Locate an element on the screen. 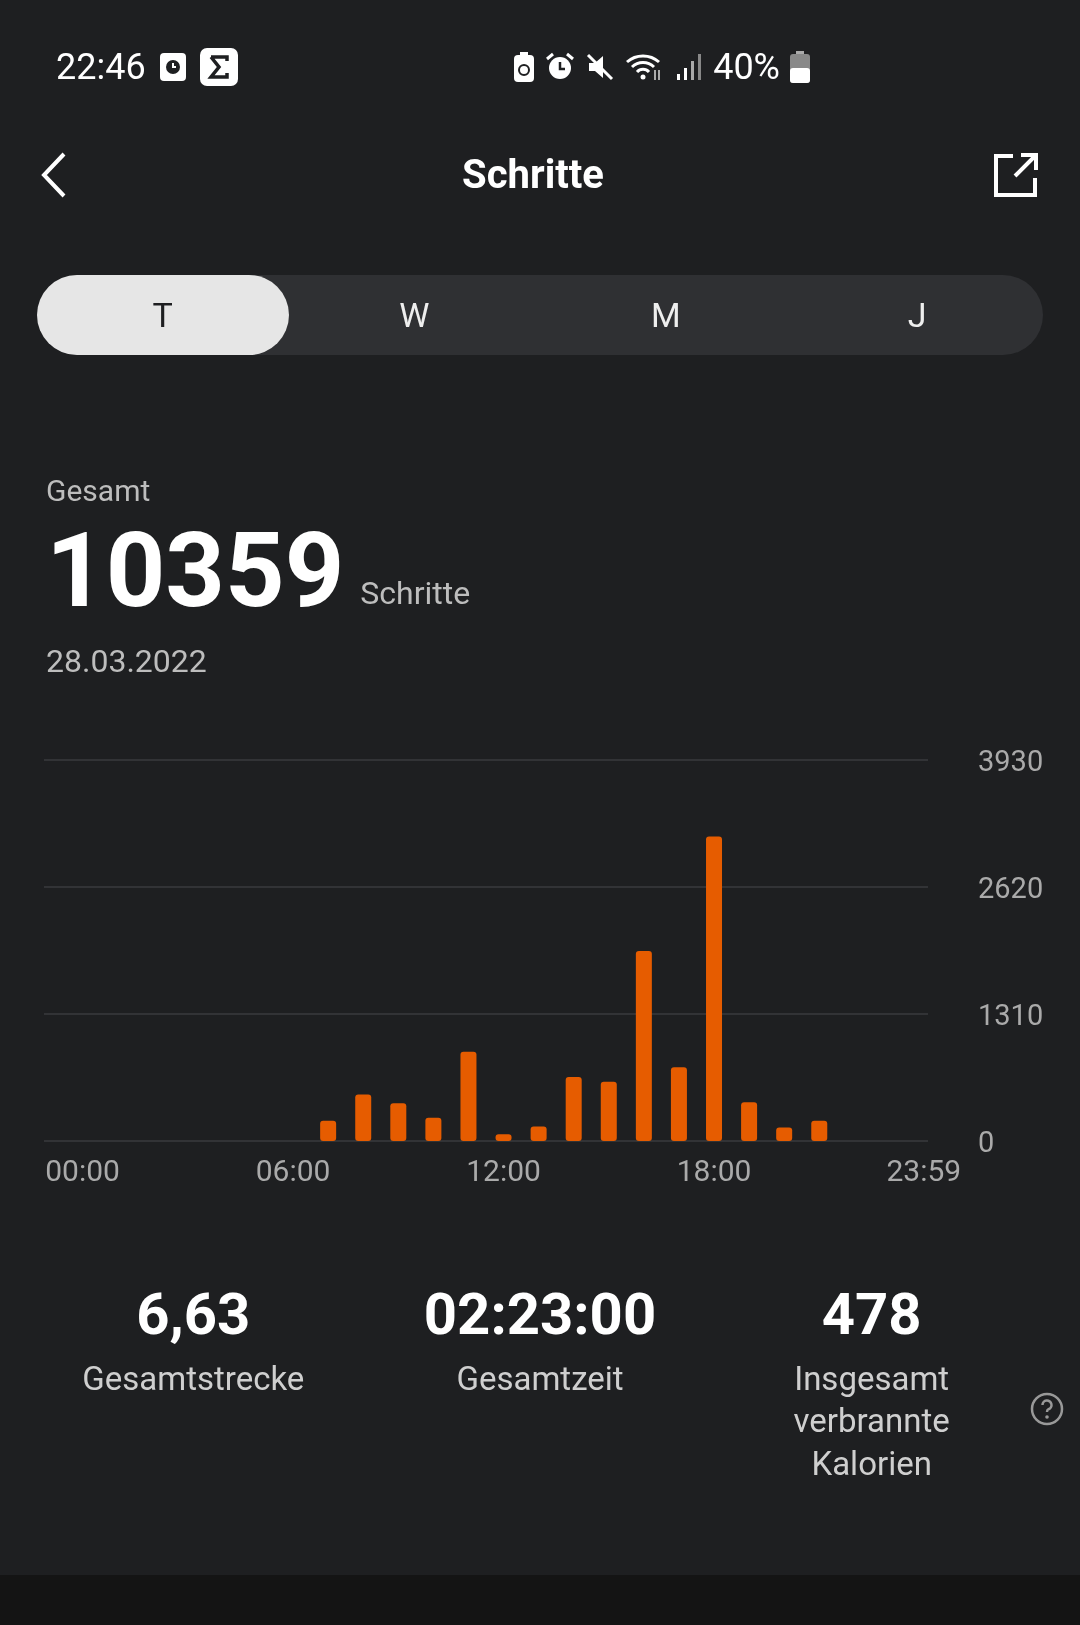  status-time: 22:46 is located at coordinates (101, 67).